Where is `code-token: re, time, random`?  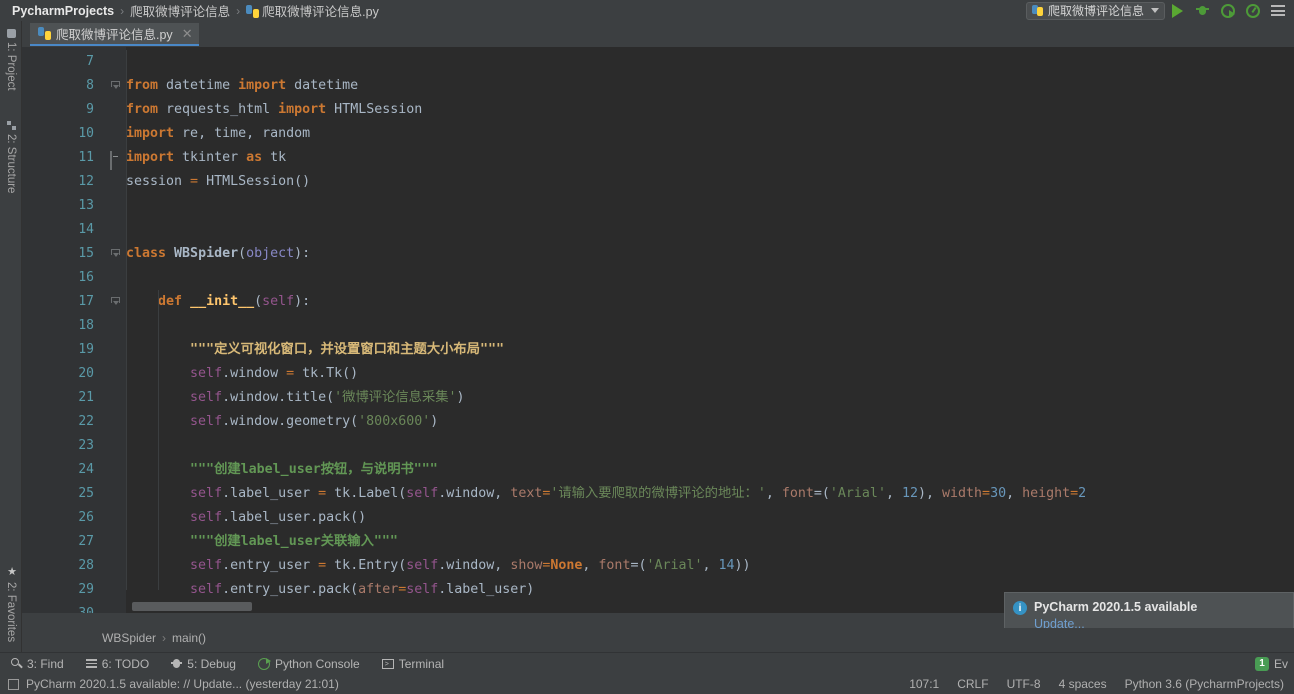 code-token: re, time, random is located at coordinates (242, 133).